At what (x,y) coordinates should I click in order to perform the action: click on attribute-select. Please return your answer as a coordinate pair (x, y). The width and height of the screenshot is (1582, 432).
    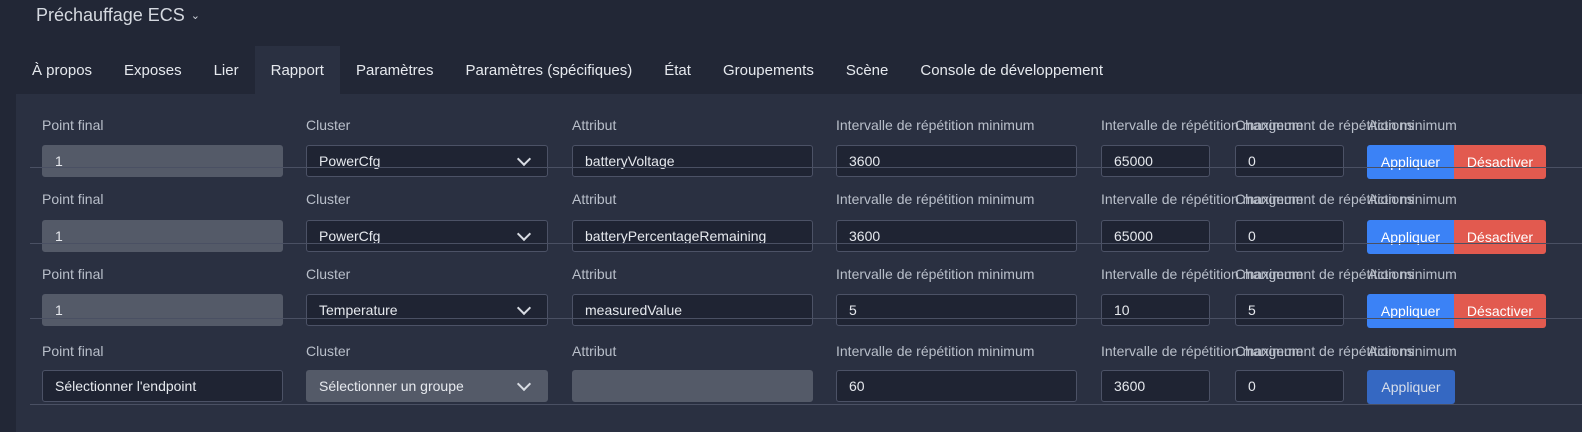
    Looking at the image, I should click on (692, 386).